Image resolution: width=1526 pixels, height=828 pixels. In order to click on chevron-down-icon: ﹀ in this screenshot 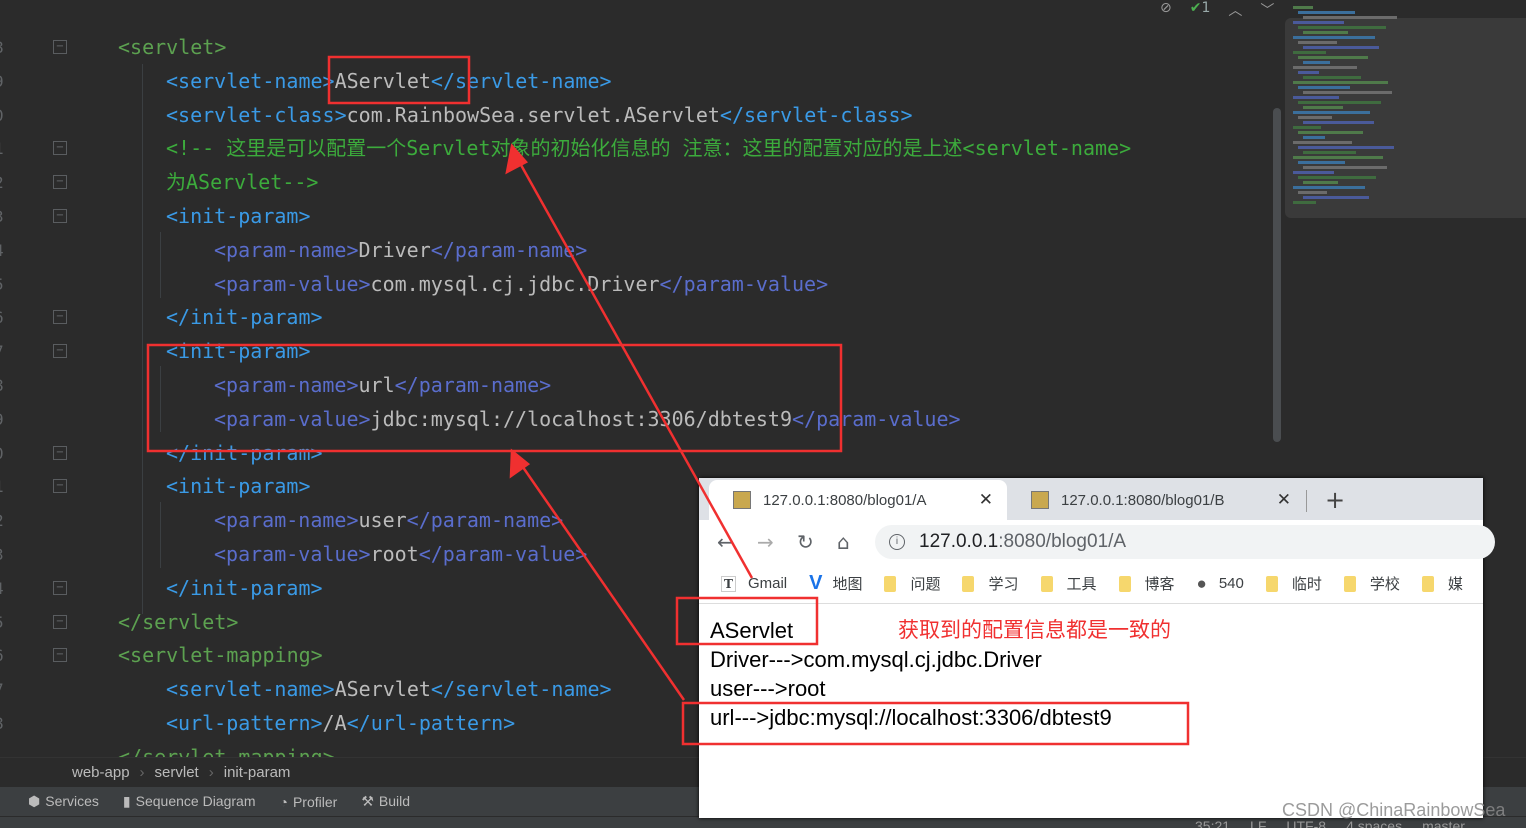, I will do `click(1267, 9)`.